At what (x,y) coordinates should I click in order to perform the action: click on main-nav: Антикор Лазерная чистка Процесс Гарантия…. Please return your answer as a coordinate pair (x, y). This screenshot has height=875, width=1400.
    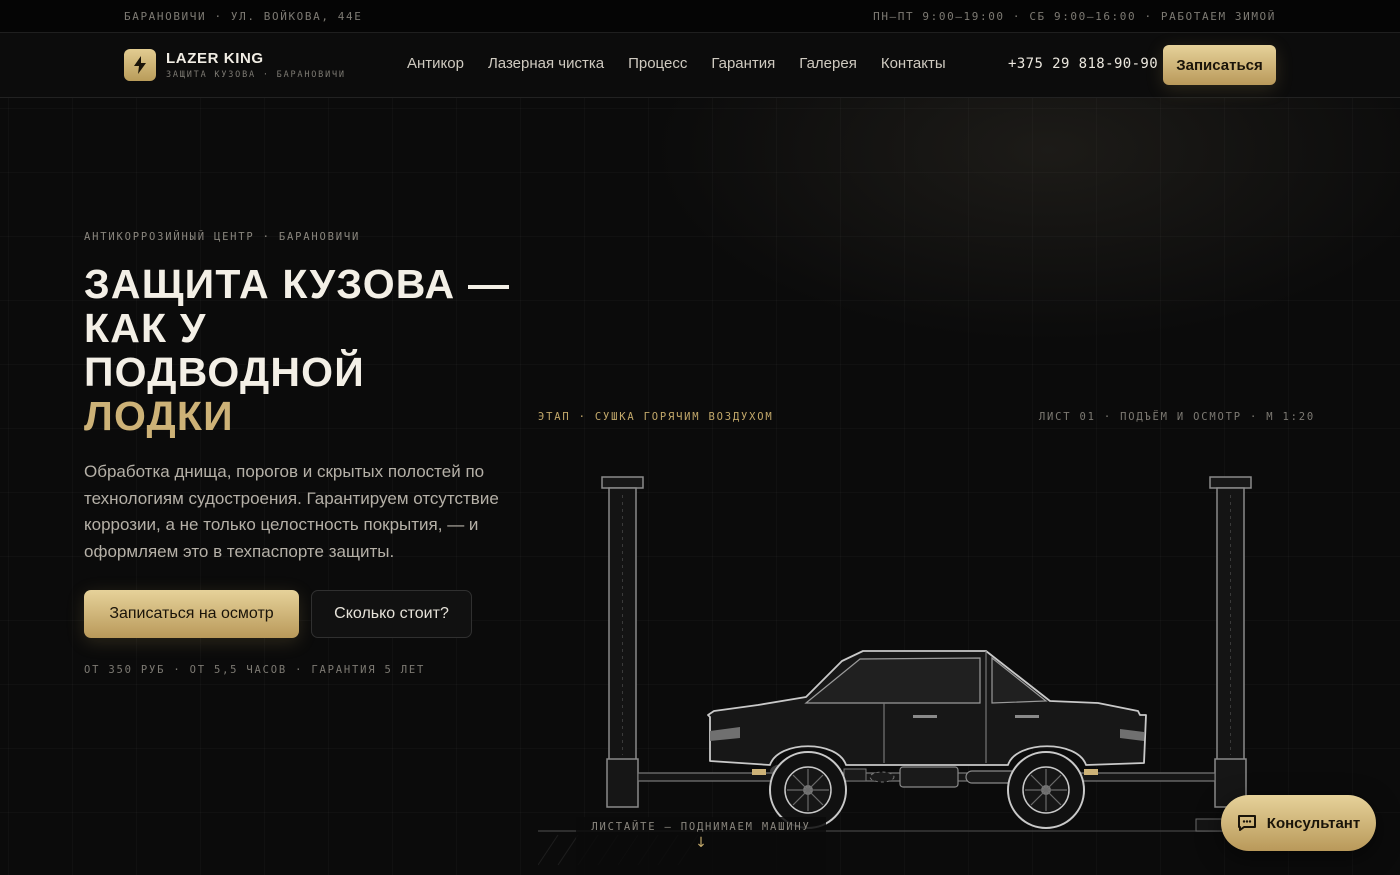
    Looking at the image, I should click on (676, 63).